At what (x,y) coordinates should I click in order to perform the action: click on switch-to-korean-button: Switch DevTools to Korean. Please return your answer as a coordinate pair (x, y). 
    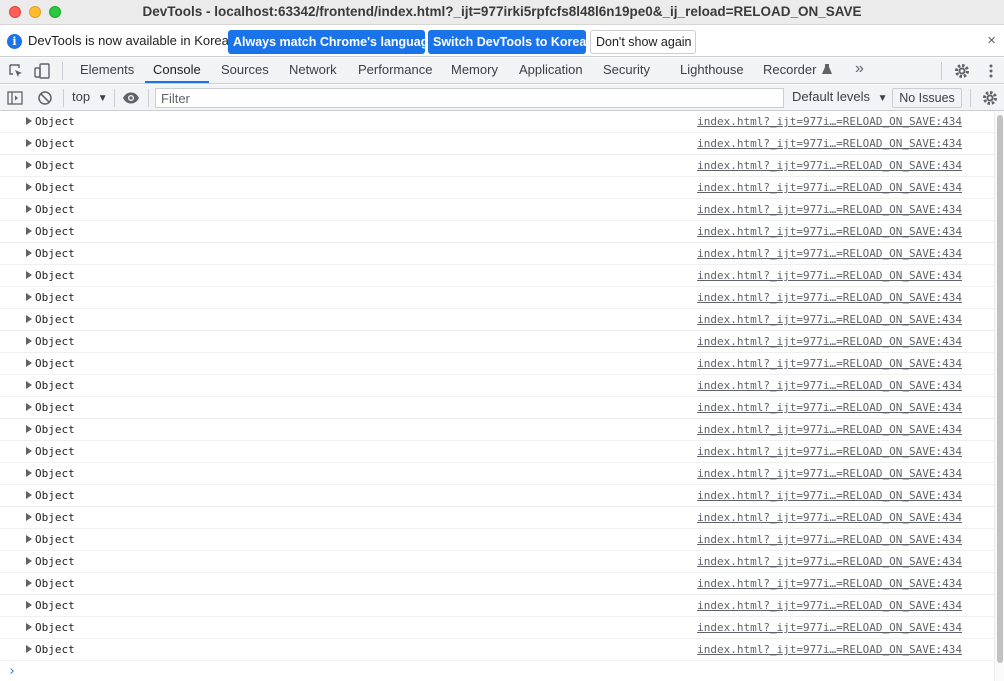
    Looking at the image, I should click on (511, 42).